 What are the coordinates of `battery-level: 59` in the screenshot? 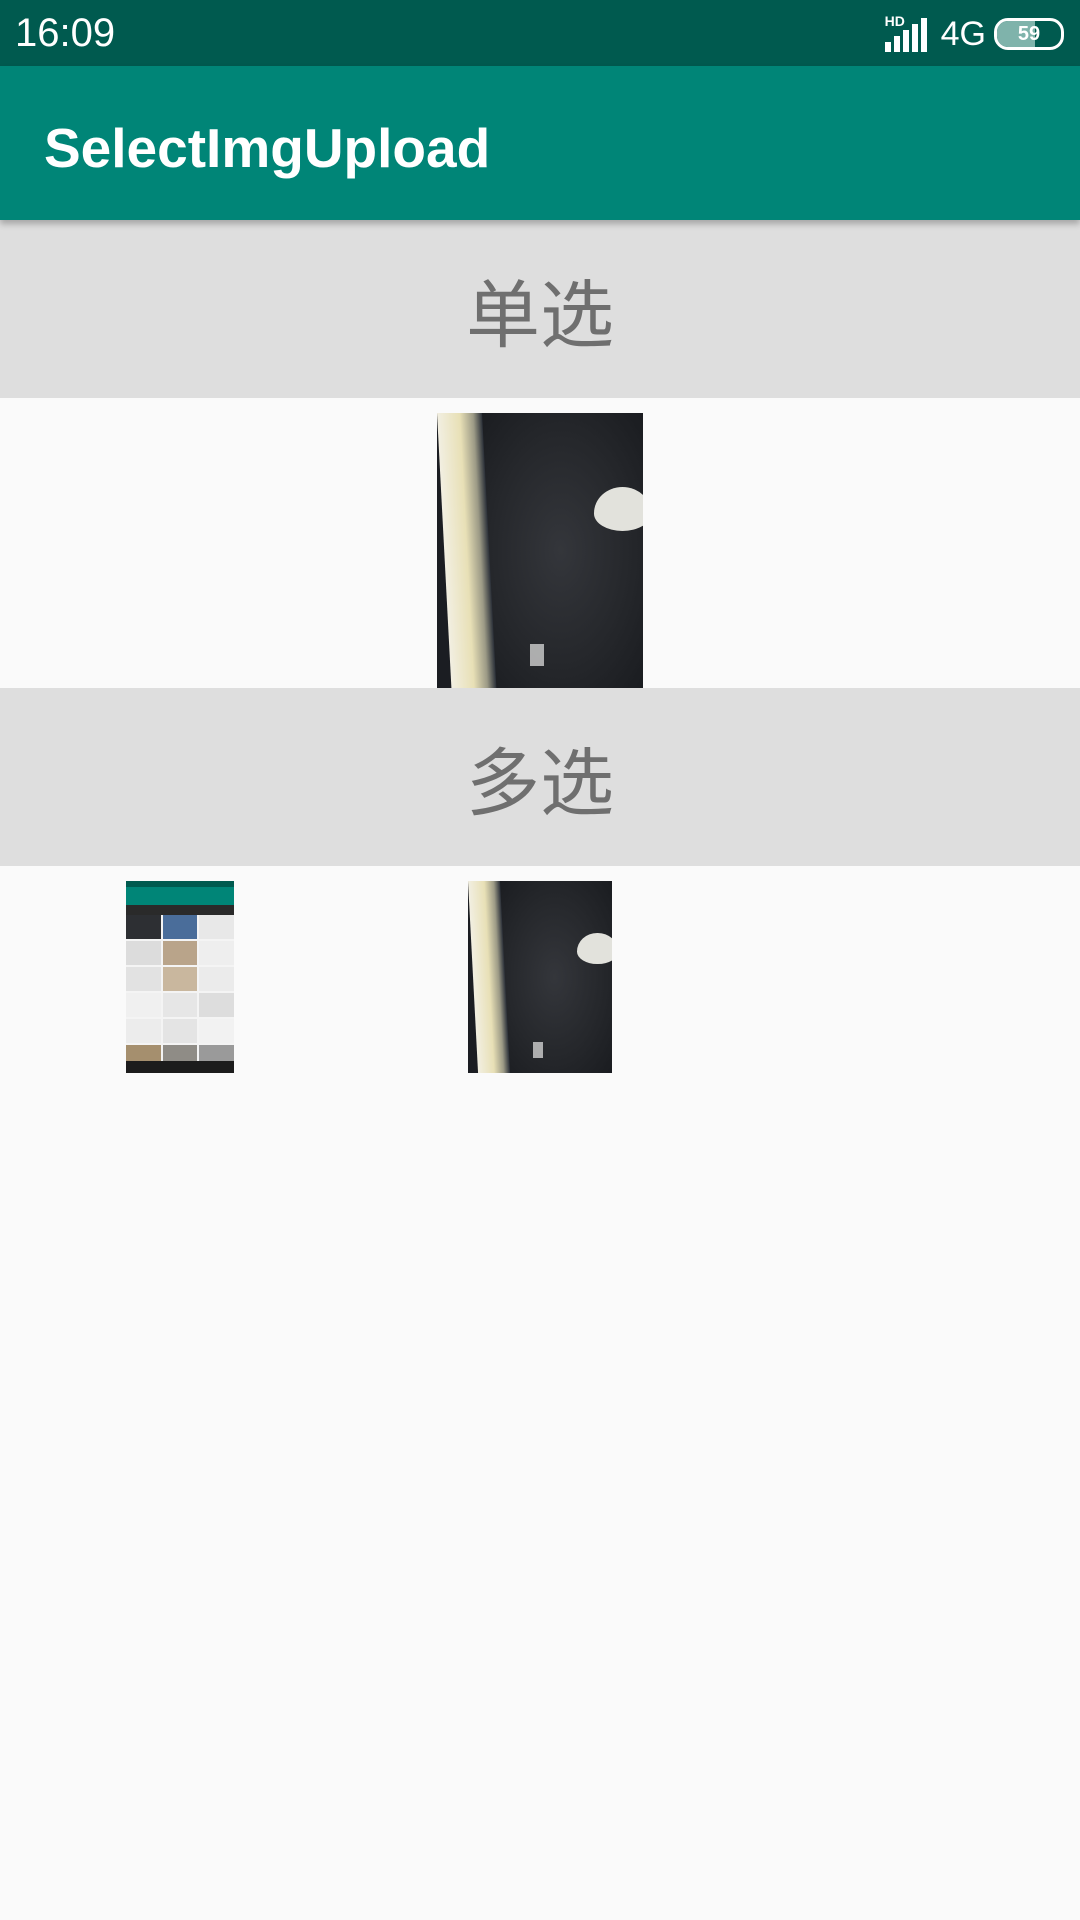 It's located at (1029, 34).